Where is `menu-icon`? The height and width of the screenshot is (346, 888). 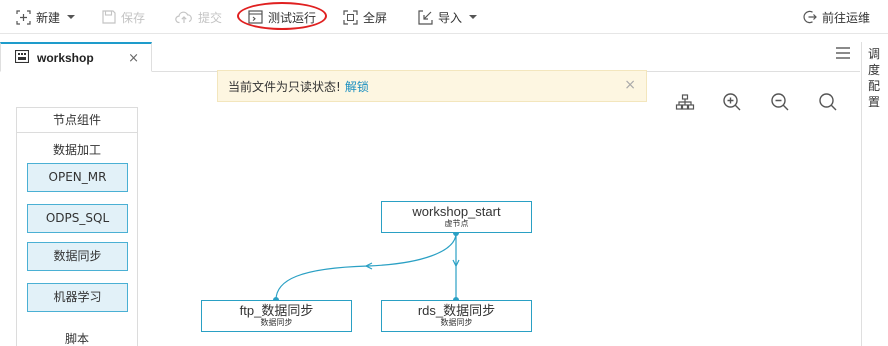 menu-icon is located at coordinates (843, 54).